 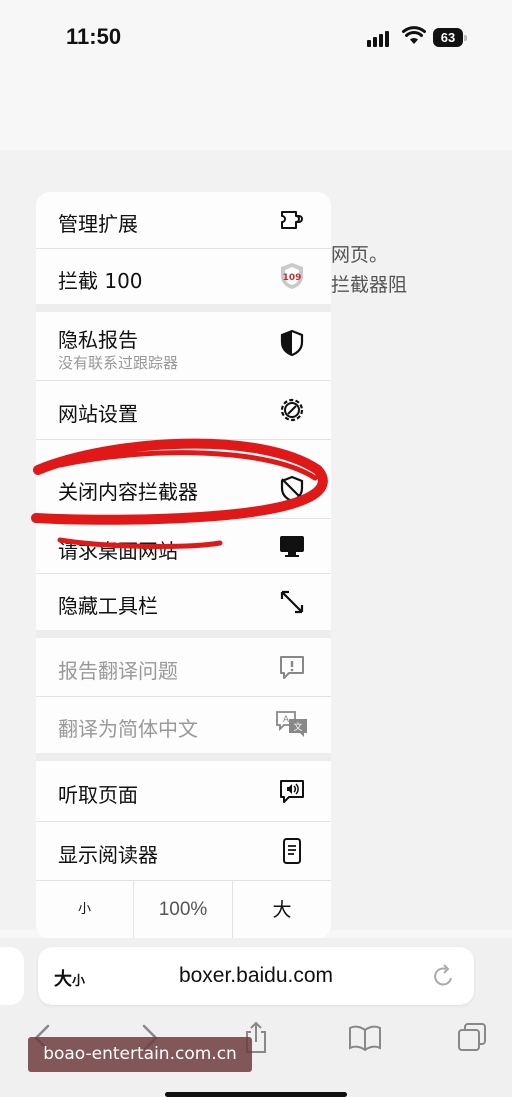 I want to click on address-bar: 大小 boxer.baidu.com, so click(x=256, y=976).